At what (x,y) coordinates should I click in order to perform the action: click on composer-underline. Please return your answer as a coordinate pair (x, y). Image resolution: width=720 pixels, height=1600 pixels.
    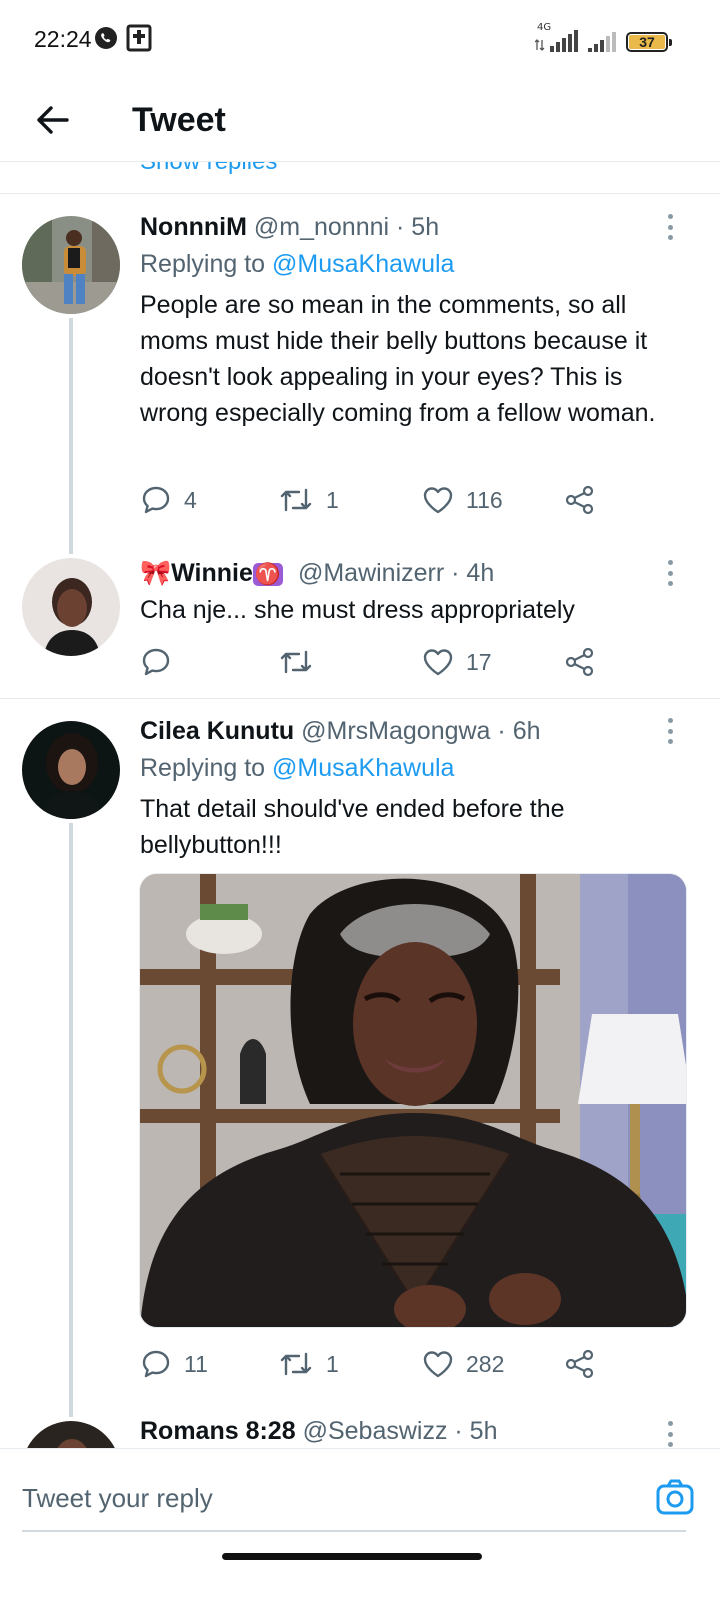
    Looking at the image, I should click on (354, 1531).